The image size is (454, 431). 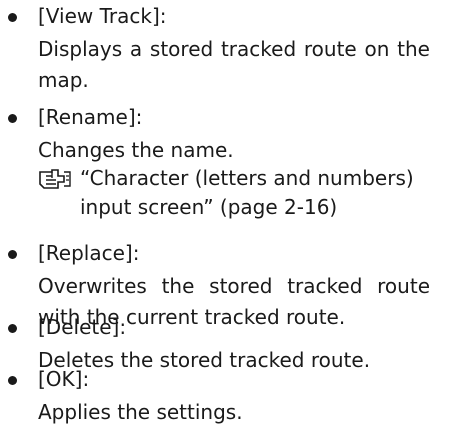 I want to click on option-description: Deletes the stored tracked route., so click(x=204, y=360).